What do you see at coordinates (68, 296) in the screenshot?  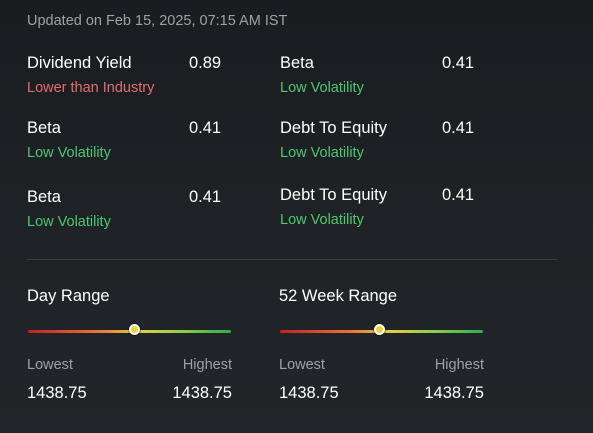 I see `range-title: Day Range` at bounding box center [68, 296].